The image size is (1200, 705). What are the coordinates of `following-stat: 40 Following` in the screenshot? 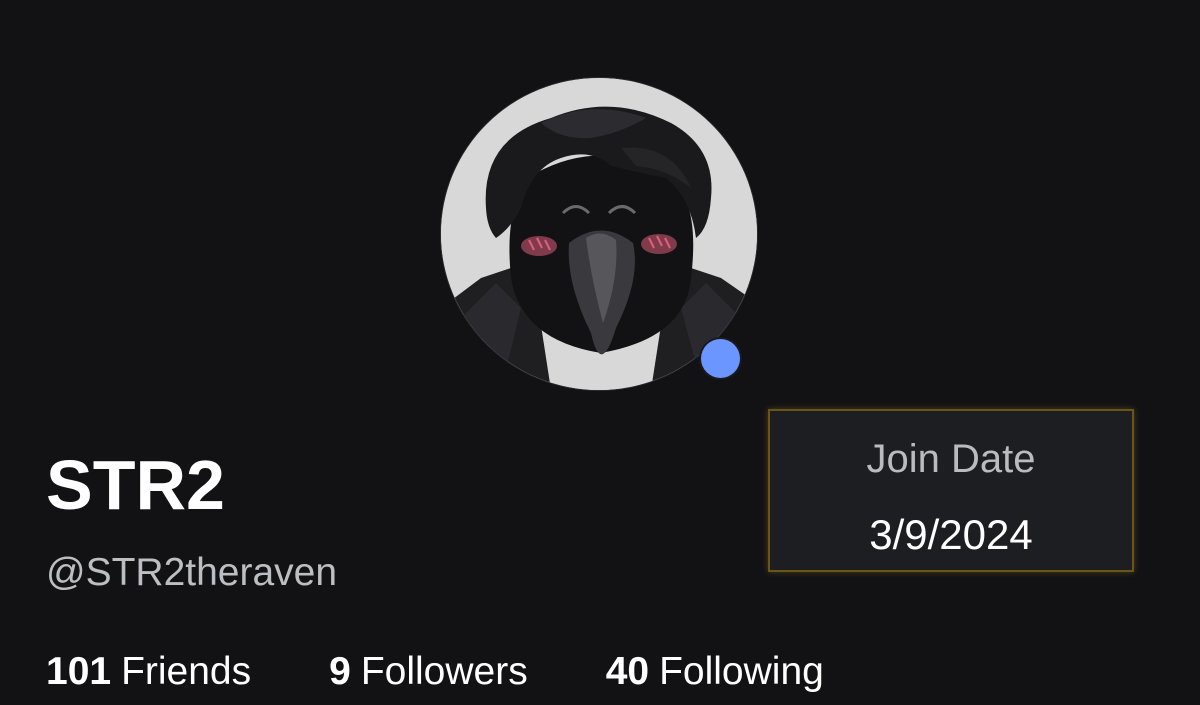 It's located at (715, 672).